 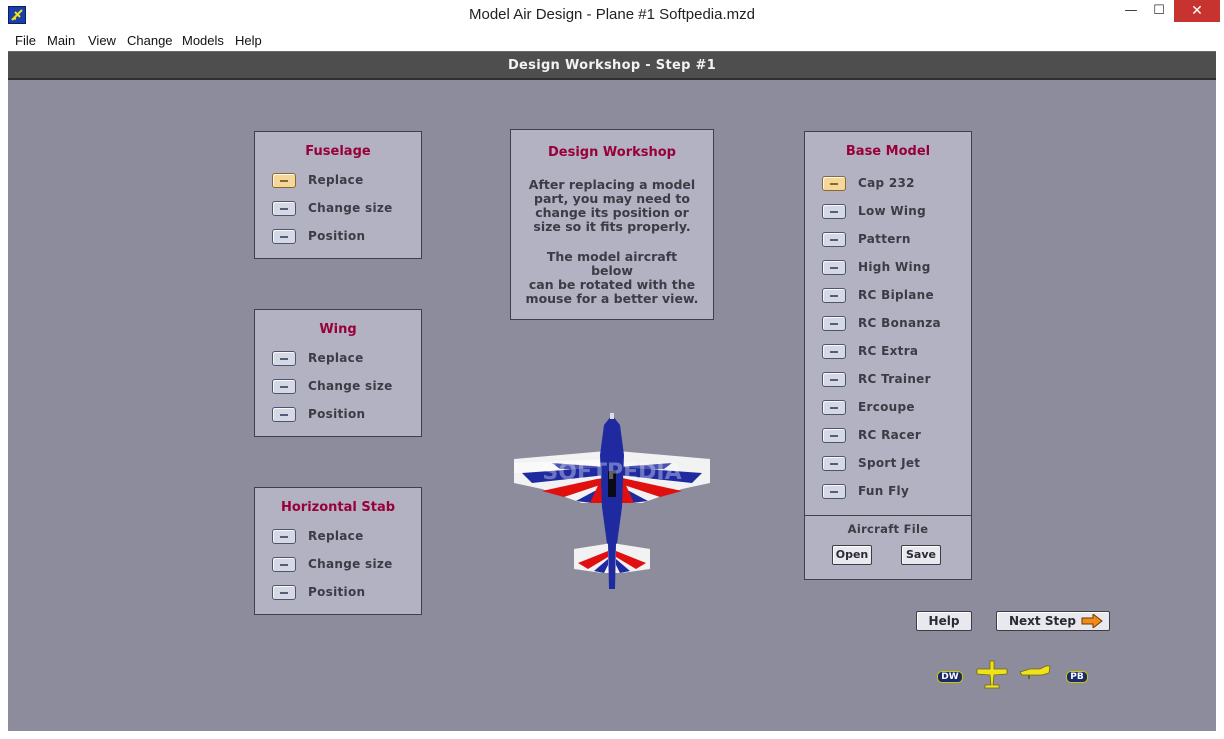 I want to click on menu-file: File, so click(x=25, y=40).